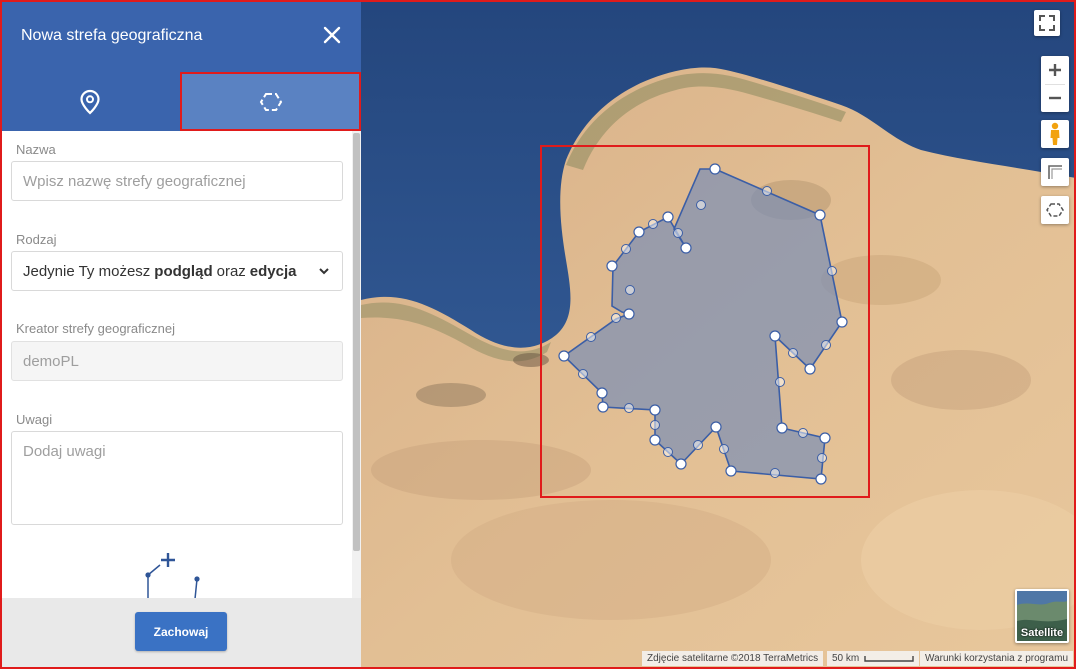 The width and height of the screenshot is (1076, 669). Describe the element at coordinates (1042, 633) in the screenshot. I see `map-type-label: Satellite` at that location.